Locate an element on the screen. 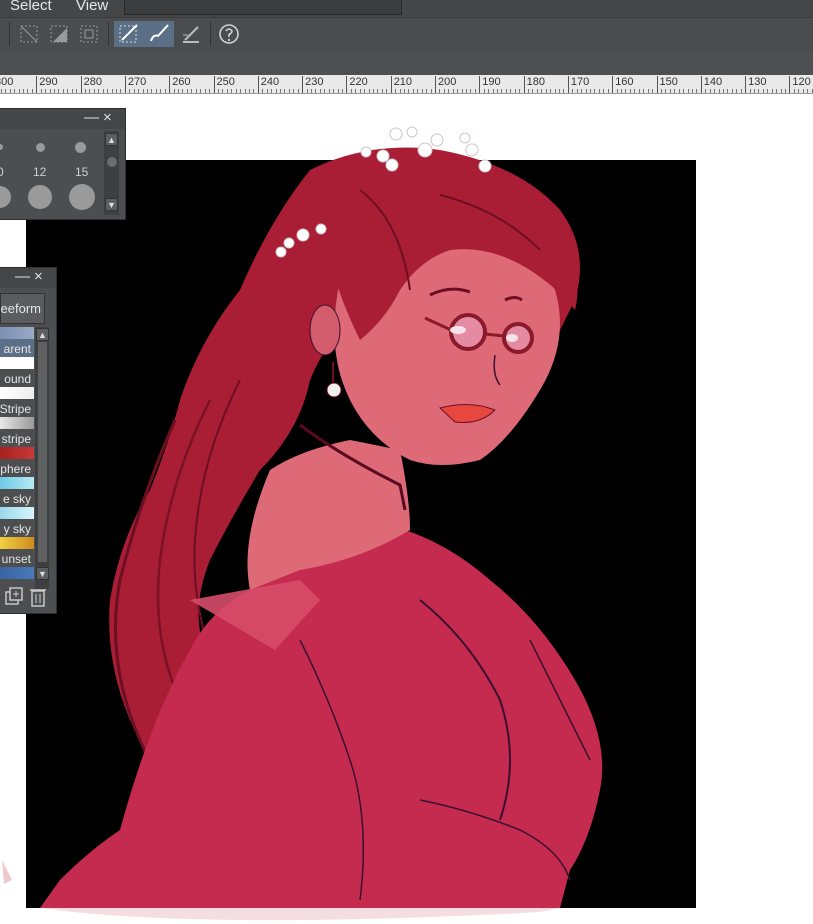 Image resolution: width=813 pixels, height=924 pixels. gradient-item: stripe is located at coordinates (17, 432).